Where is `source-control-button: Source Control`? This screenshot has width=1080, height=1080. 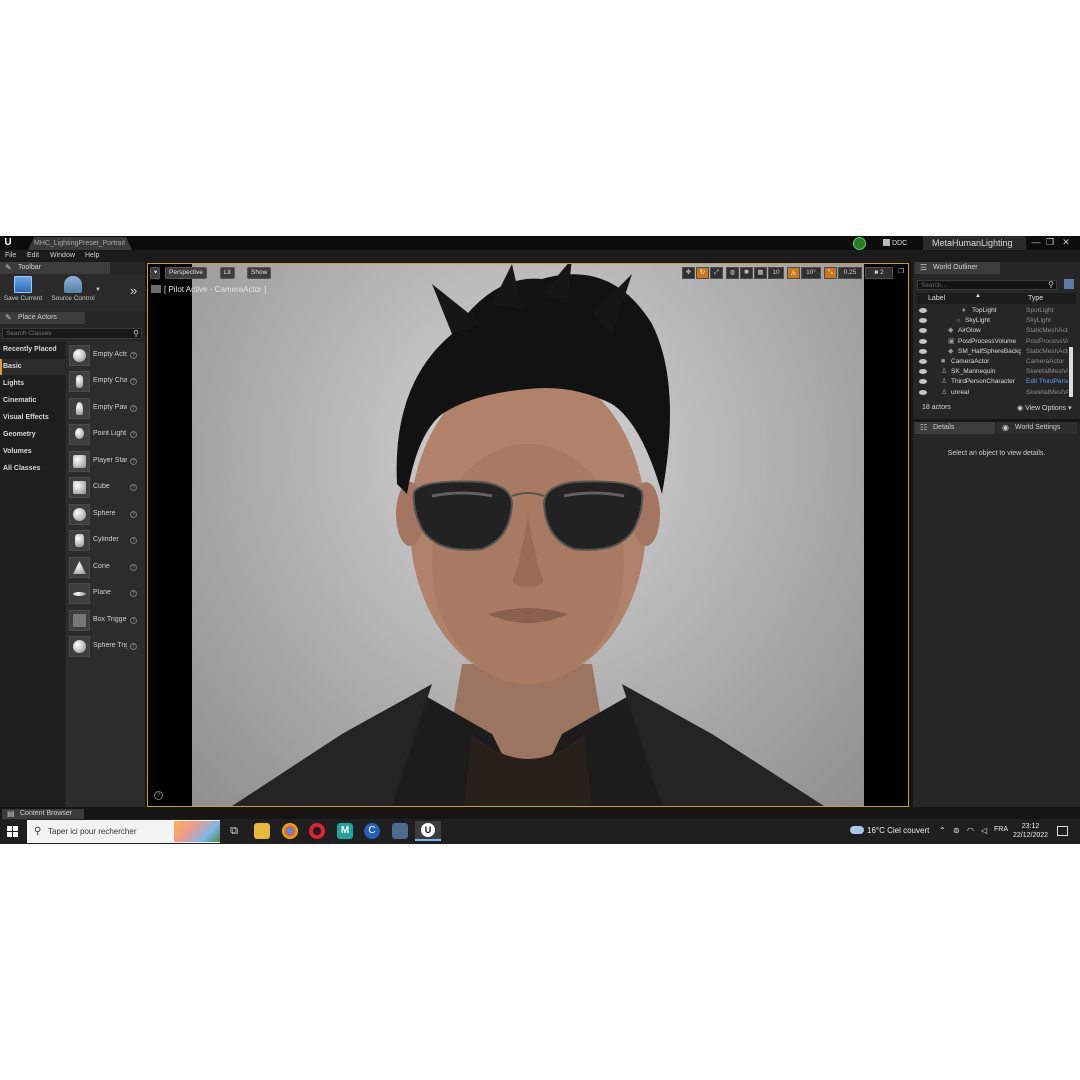 source-control-button: Source Control is located at coordinates (73, 289).